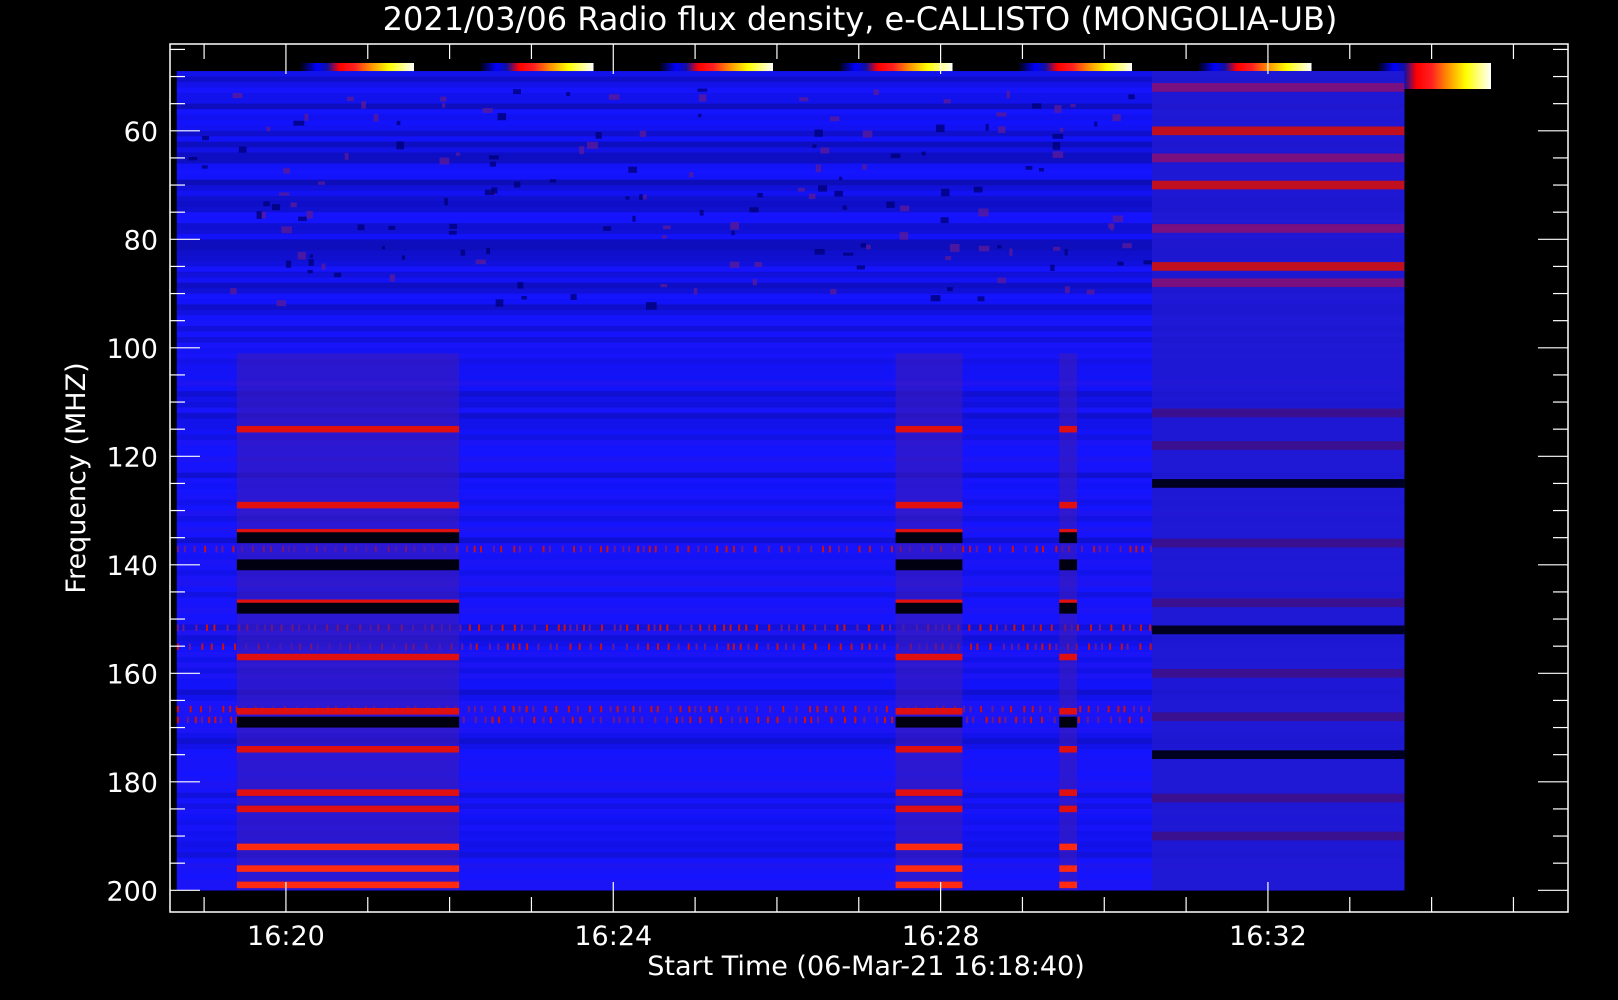  Describe the element at coordinates (1268, 936) in the screenshot. I see `x-tick-label: 16:32` at that location.